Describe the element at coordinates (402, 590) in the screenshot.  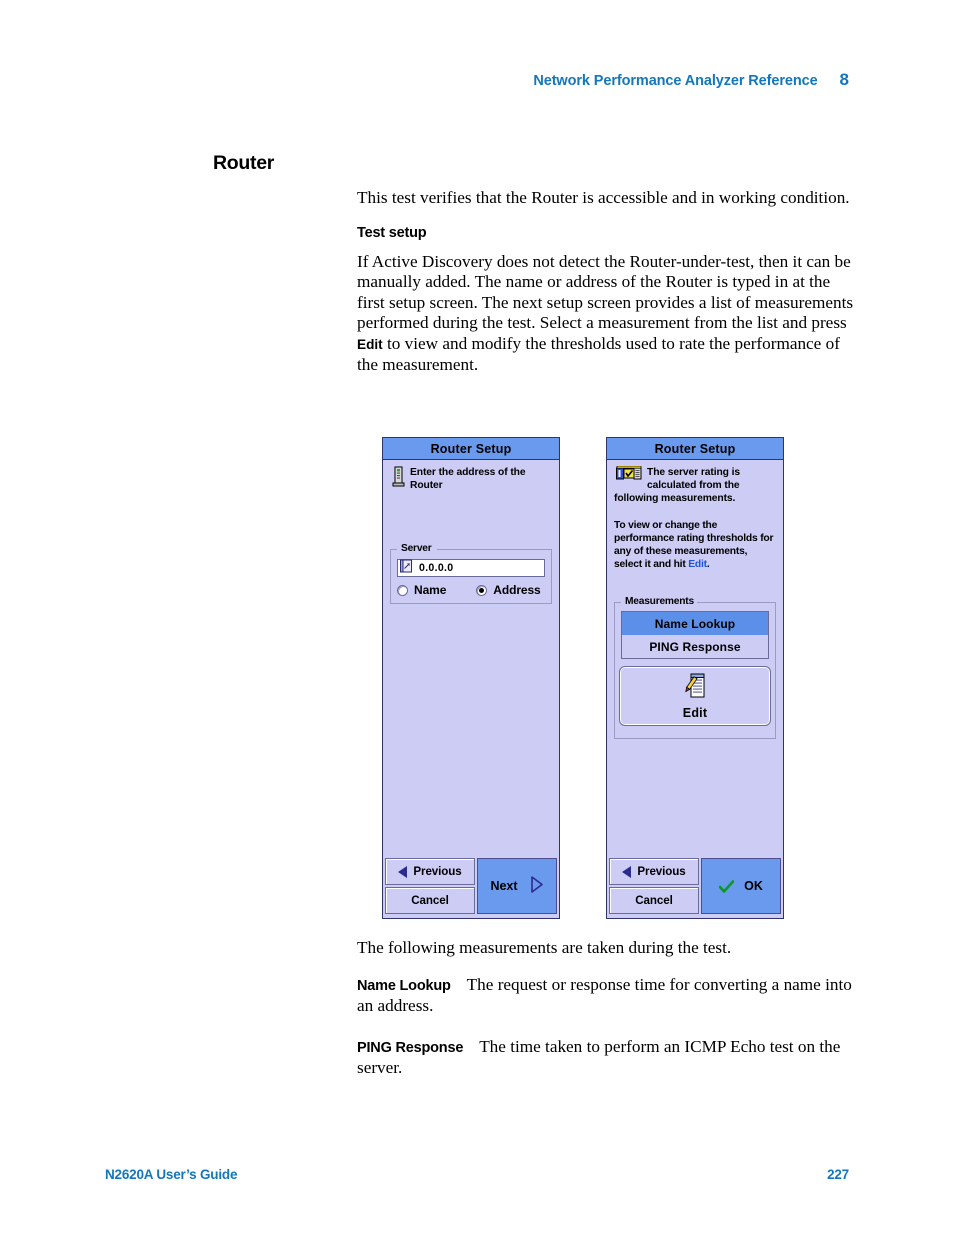
I see `radio-name` at that location.